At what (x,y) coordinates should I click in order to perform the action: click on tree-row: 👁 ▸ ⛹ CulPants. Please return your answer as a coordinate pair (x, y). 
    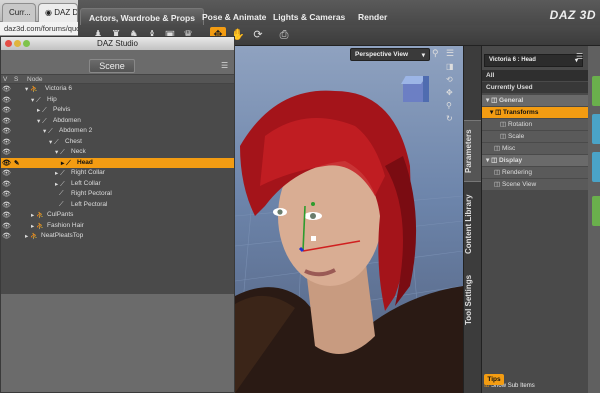
    Looking at the image, I should click on (117, 215).